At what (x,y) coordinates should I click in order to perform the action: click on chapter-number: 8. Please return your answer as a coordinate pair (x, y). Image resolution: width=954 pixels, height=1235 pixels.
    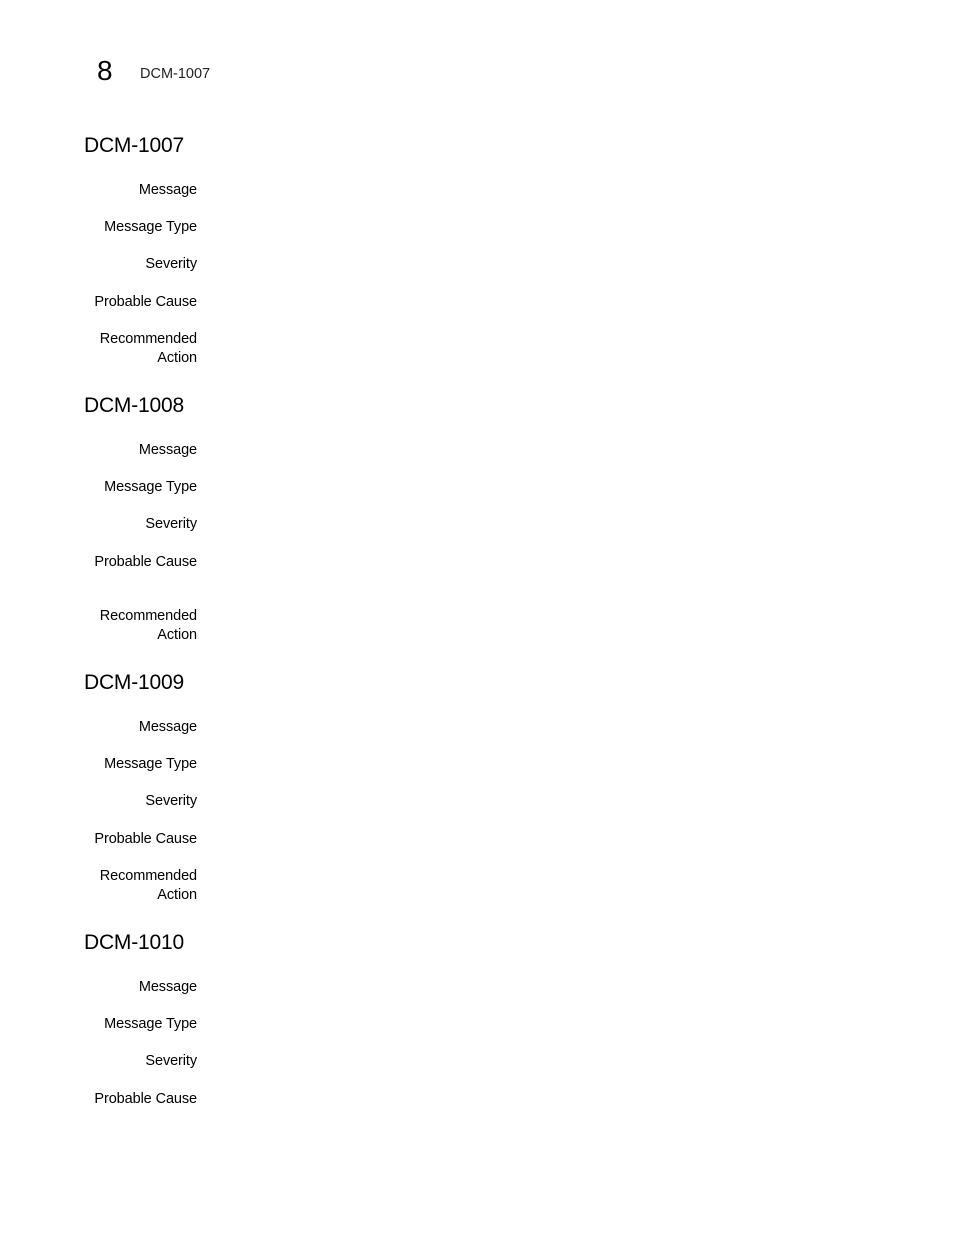
    Looking at the image, I should click on (105, 70).